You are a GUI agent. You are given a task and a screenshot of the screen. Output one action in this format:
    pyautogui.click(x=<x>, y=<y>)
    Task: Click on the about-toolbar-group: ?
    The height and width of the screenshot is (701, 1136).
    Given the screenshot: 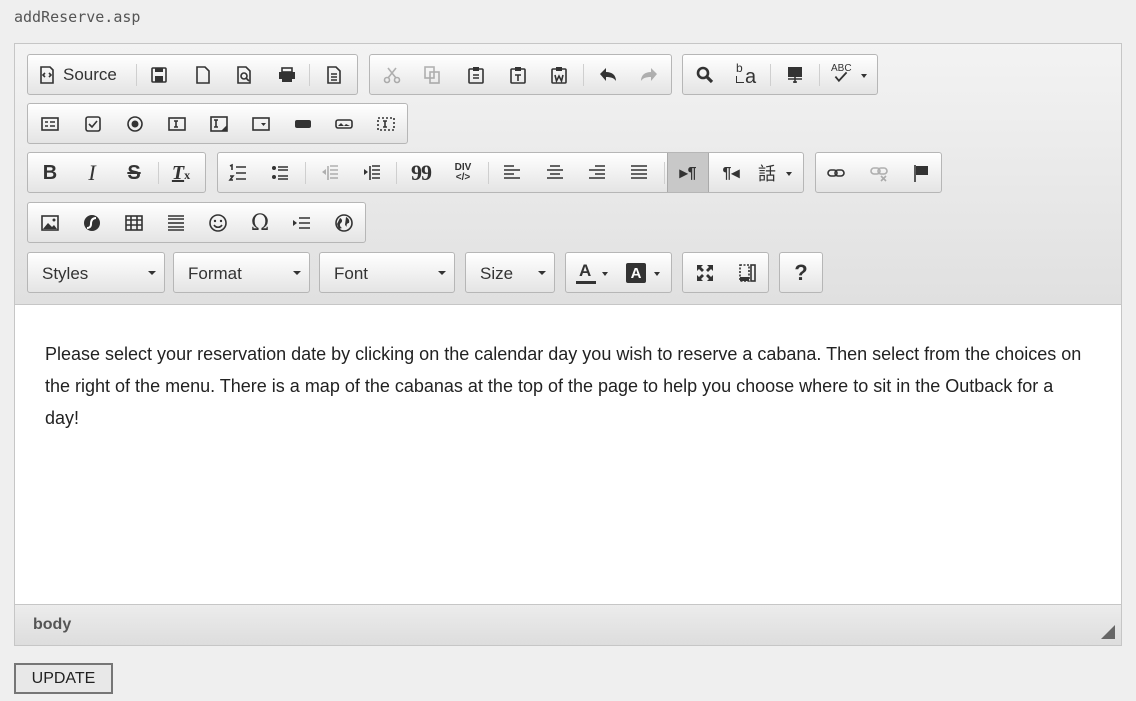 What is the action you would take?
    pyautogui.click(x=801, y=272)
    